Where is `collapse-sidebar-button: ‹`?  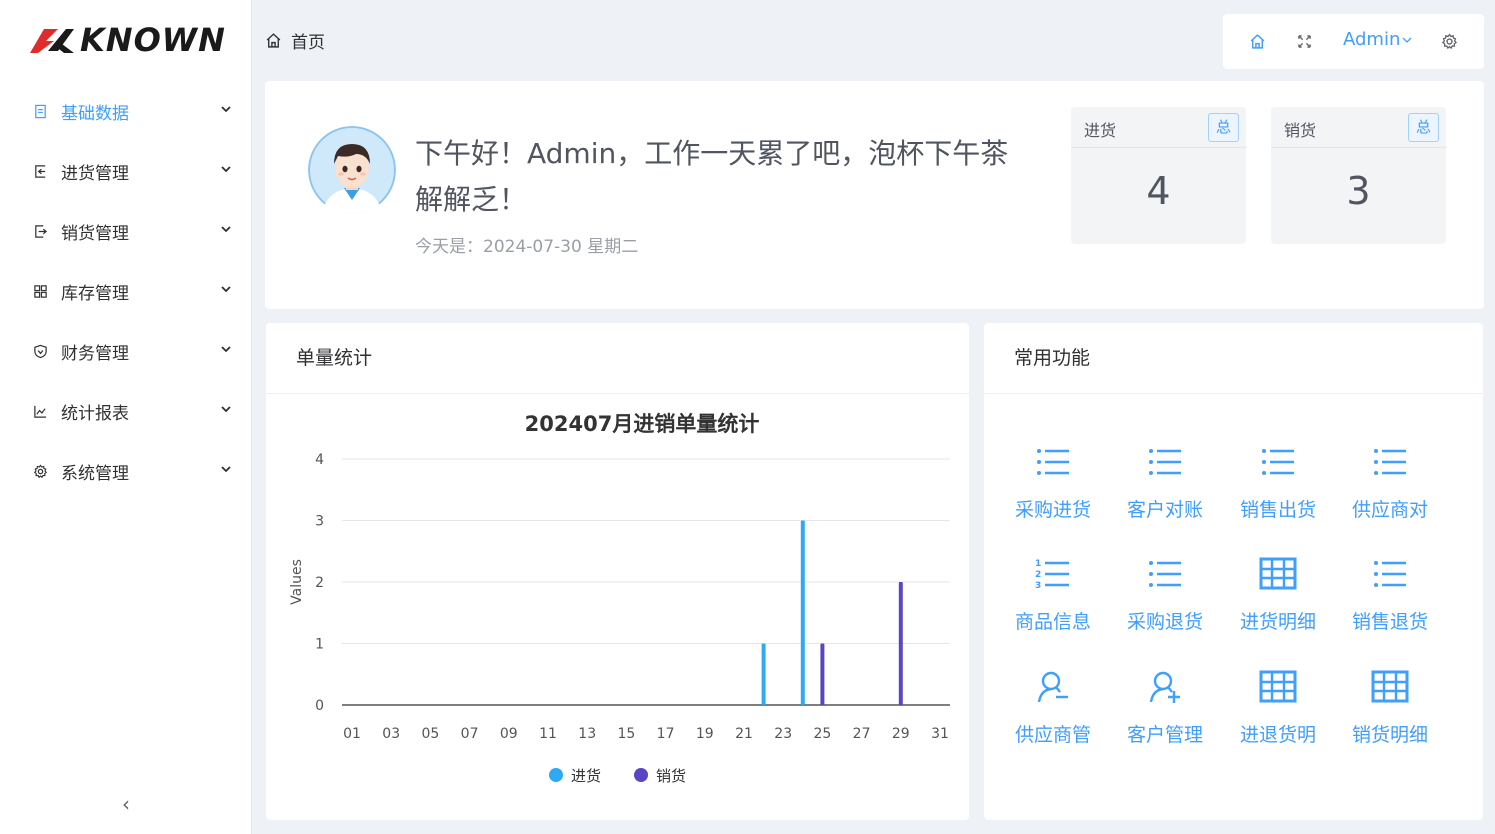
collapse-sidebar-button: ‹ is located at coordinates (126, 804).